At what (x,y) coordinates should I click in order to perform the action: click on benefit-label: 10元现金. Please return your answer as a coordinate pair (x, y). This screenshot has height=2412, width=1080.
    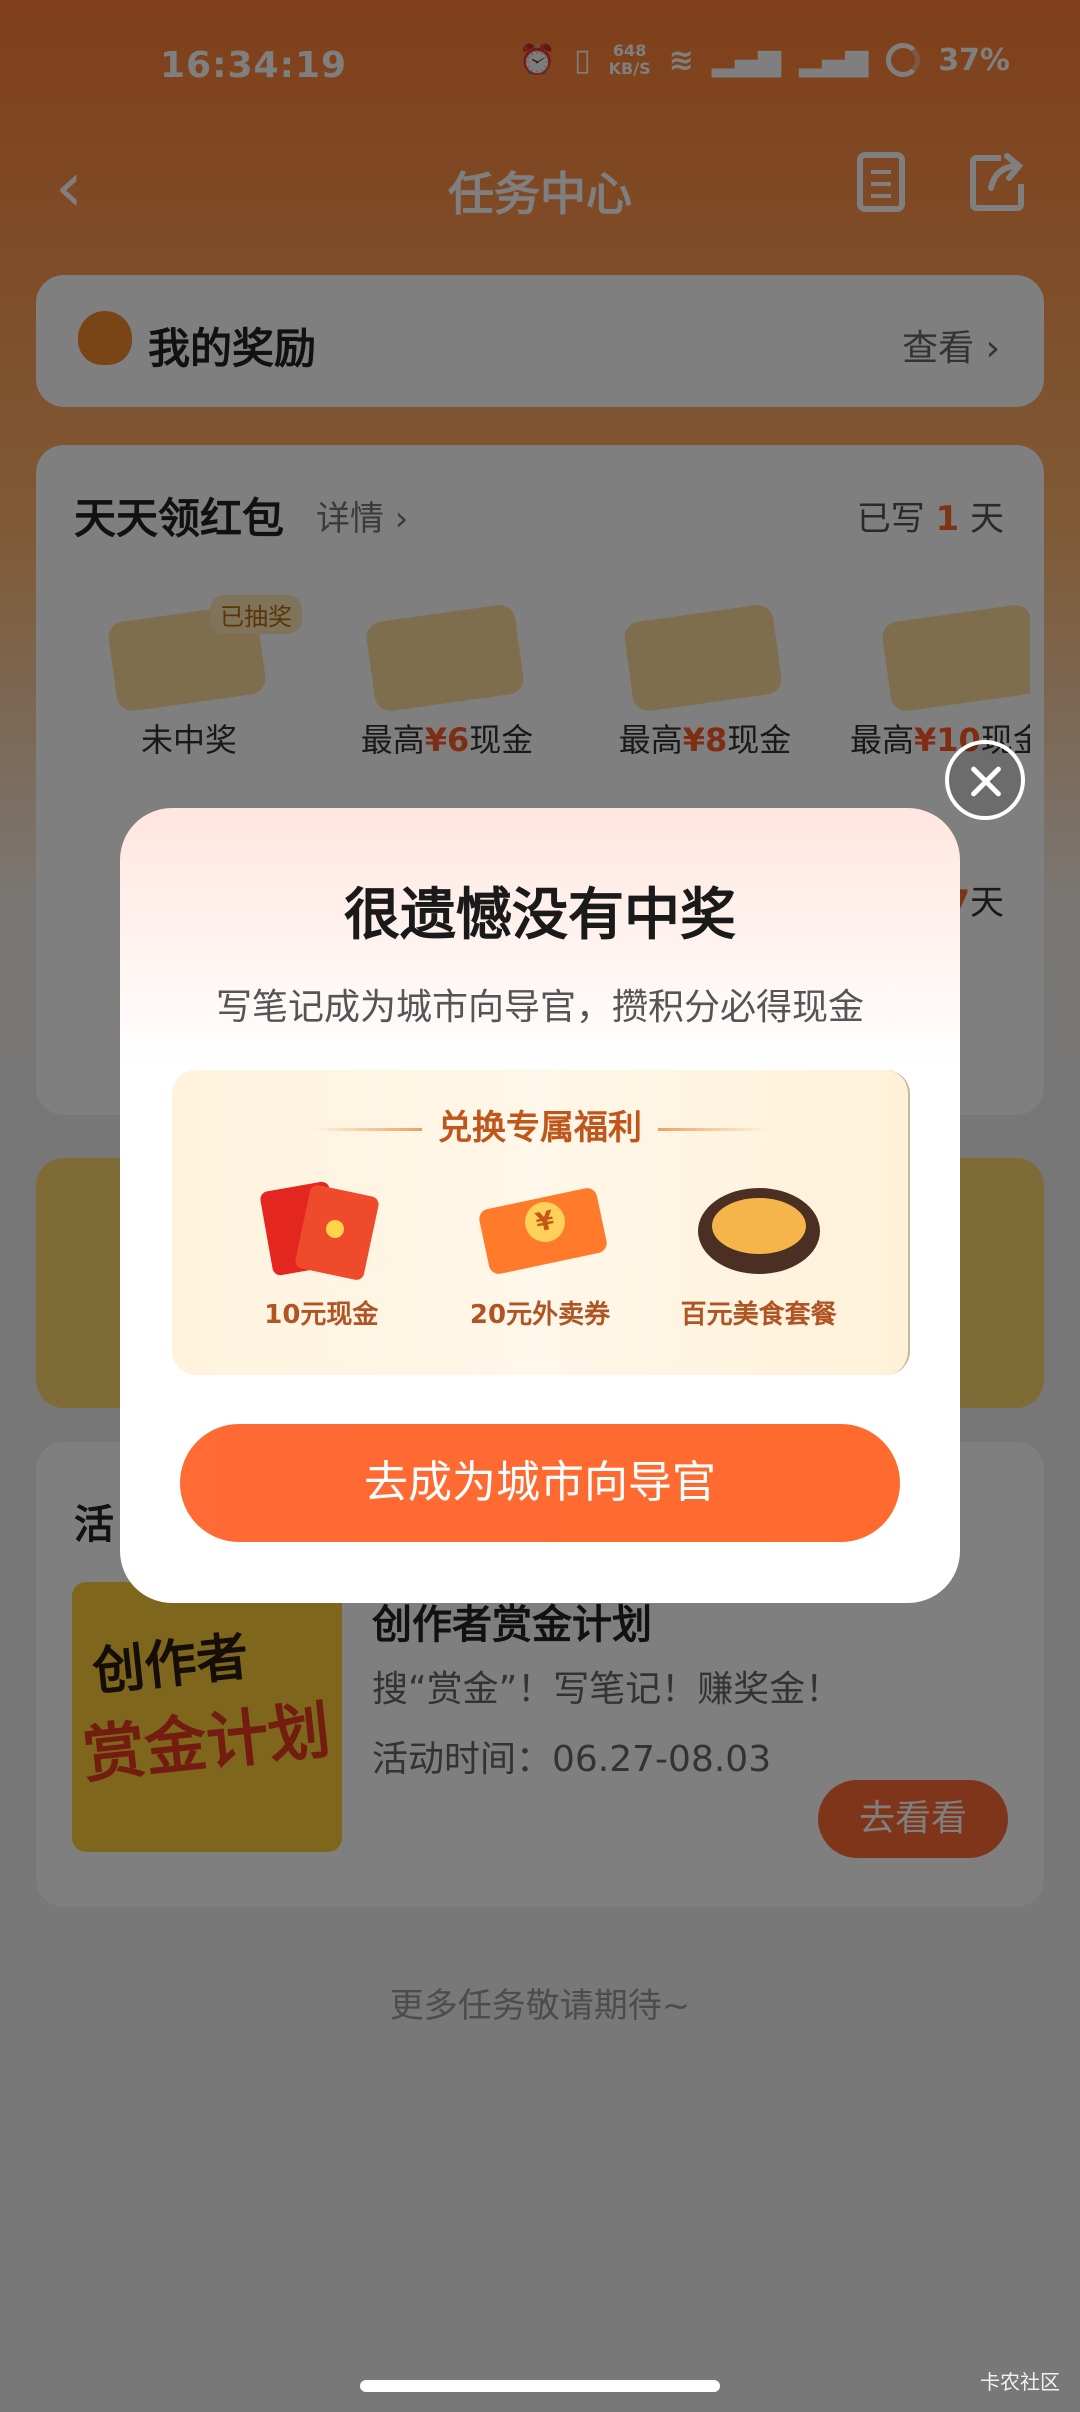
    Looking at the image, I should click on (321, 1315).